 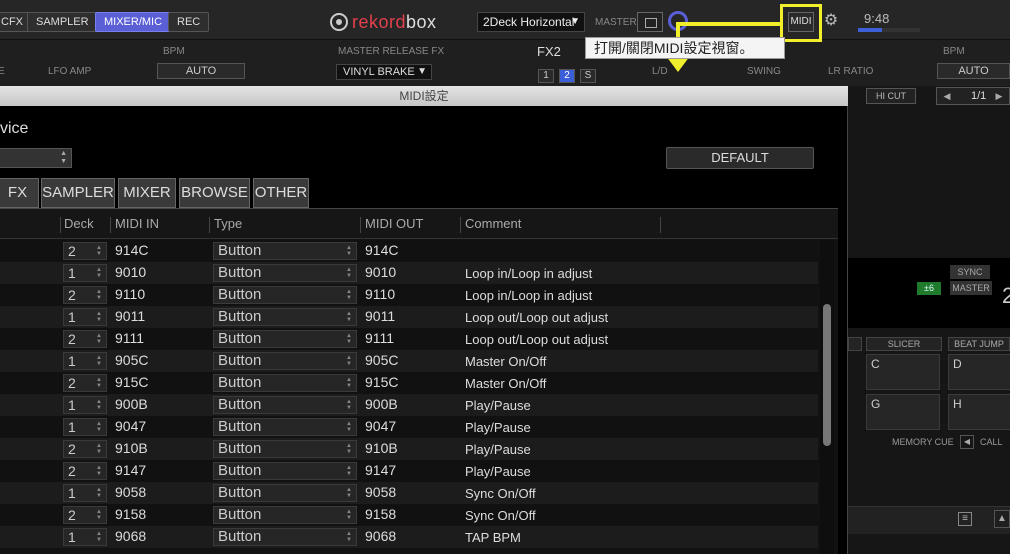 What do you see at coordinates (380, 470) in the screenshot?
I see `midi-out-cell: 9147` at bounding box center [380, 470].